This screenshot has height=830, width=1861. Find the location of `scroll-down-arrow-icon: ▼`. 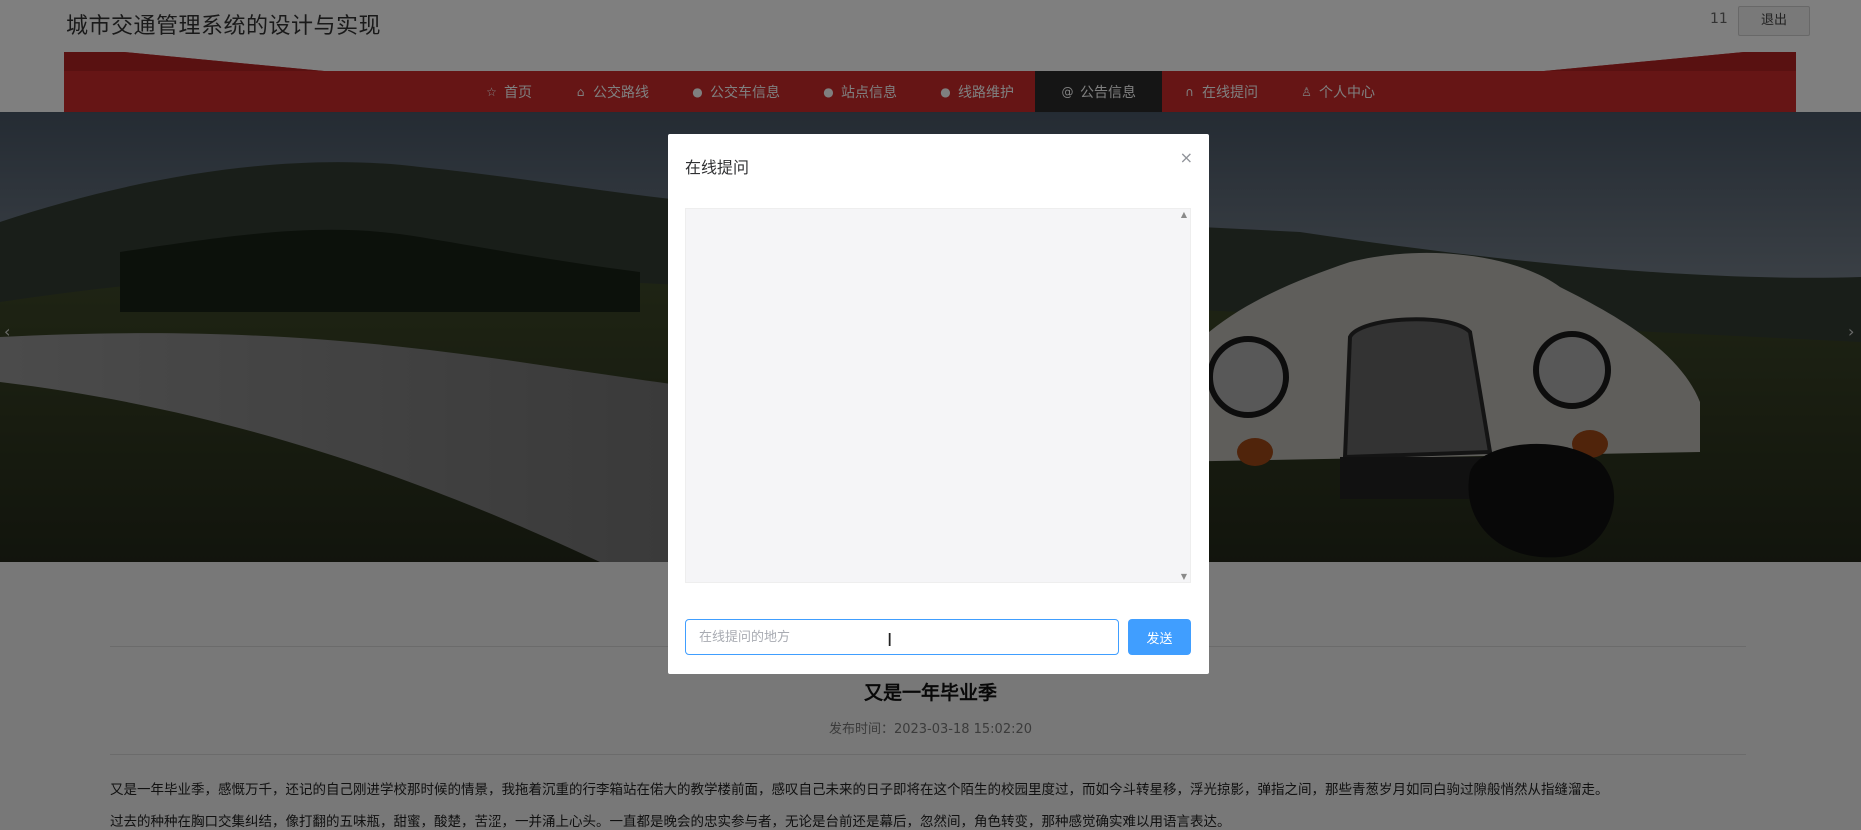

scroll-down-arrow-icon: ▼ is located at coordinates (1184, 576).